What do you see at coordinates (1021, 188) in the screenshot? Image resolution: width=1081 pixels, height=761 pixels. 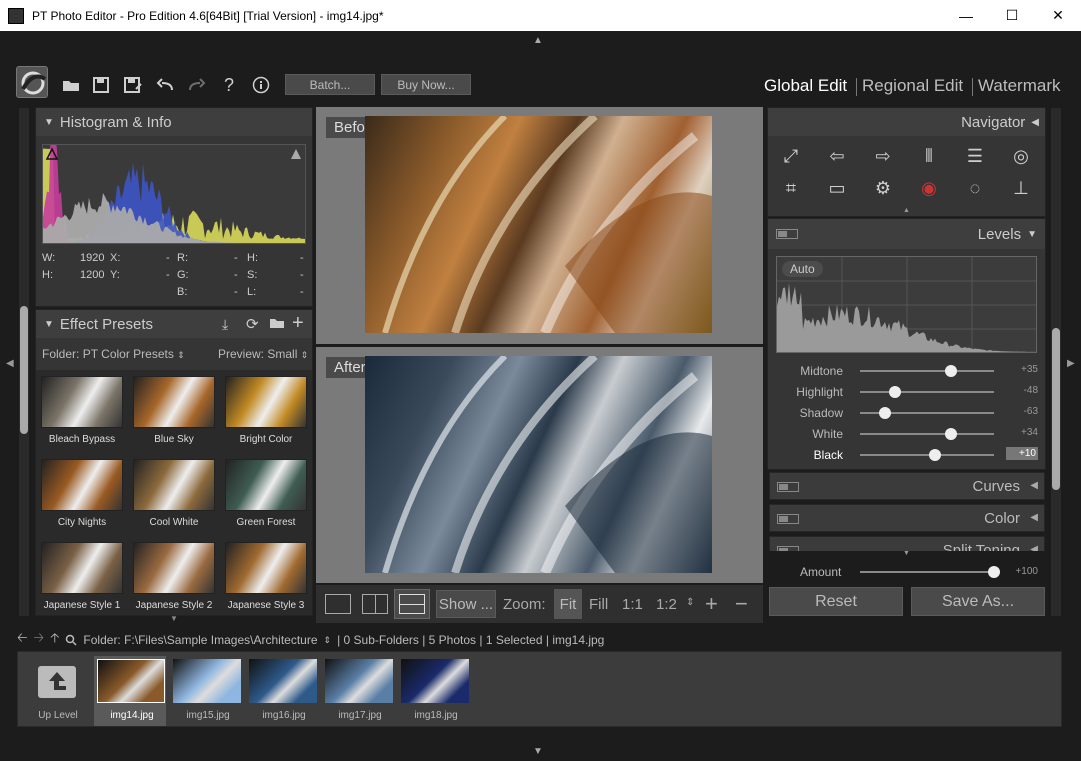 I see `stamp-icon: ⊥` at bounding box center [1021, 188].